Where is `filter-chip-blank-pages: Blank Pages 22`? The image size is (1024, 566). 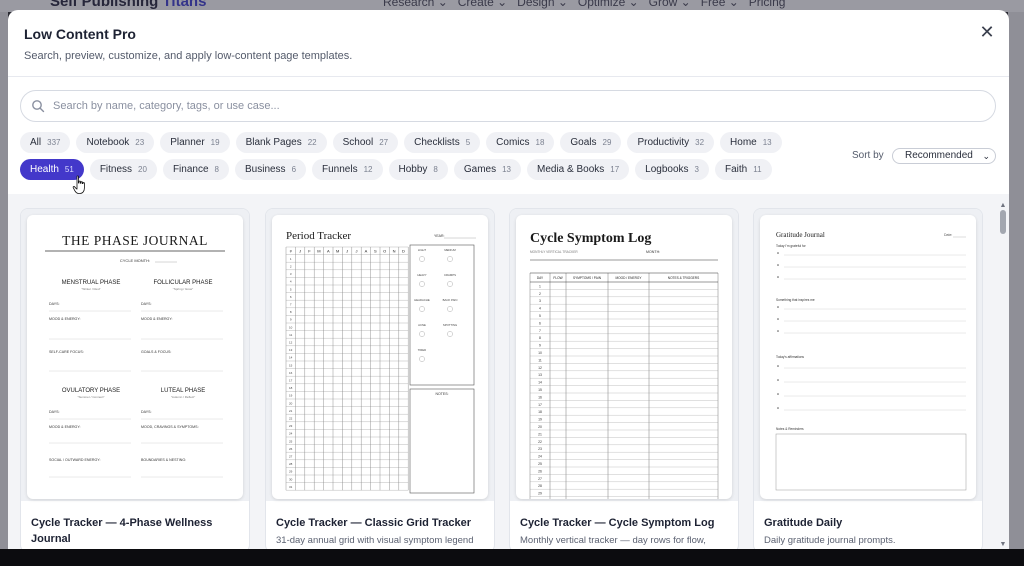
filter-chip-blank-pages: Blank Pages 22 is located at coordinates (281, 142).